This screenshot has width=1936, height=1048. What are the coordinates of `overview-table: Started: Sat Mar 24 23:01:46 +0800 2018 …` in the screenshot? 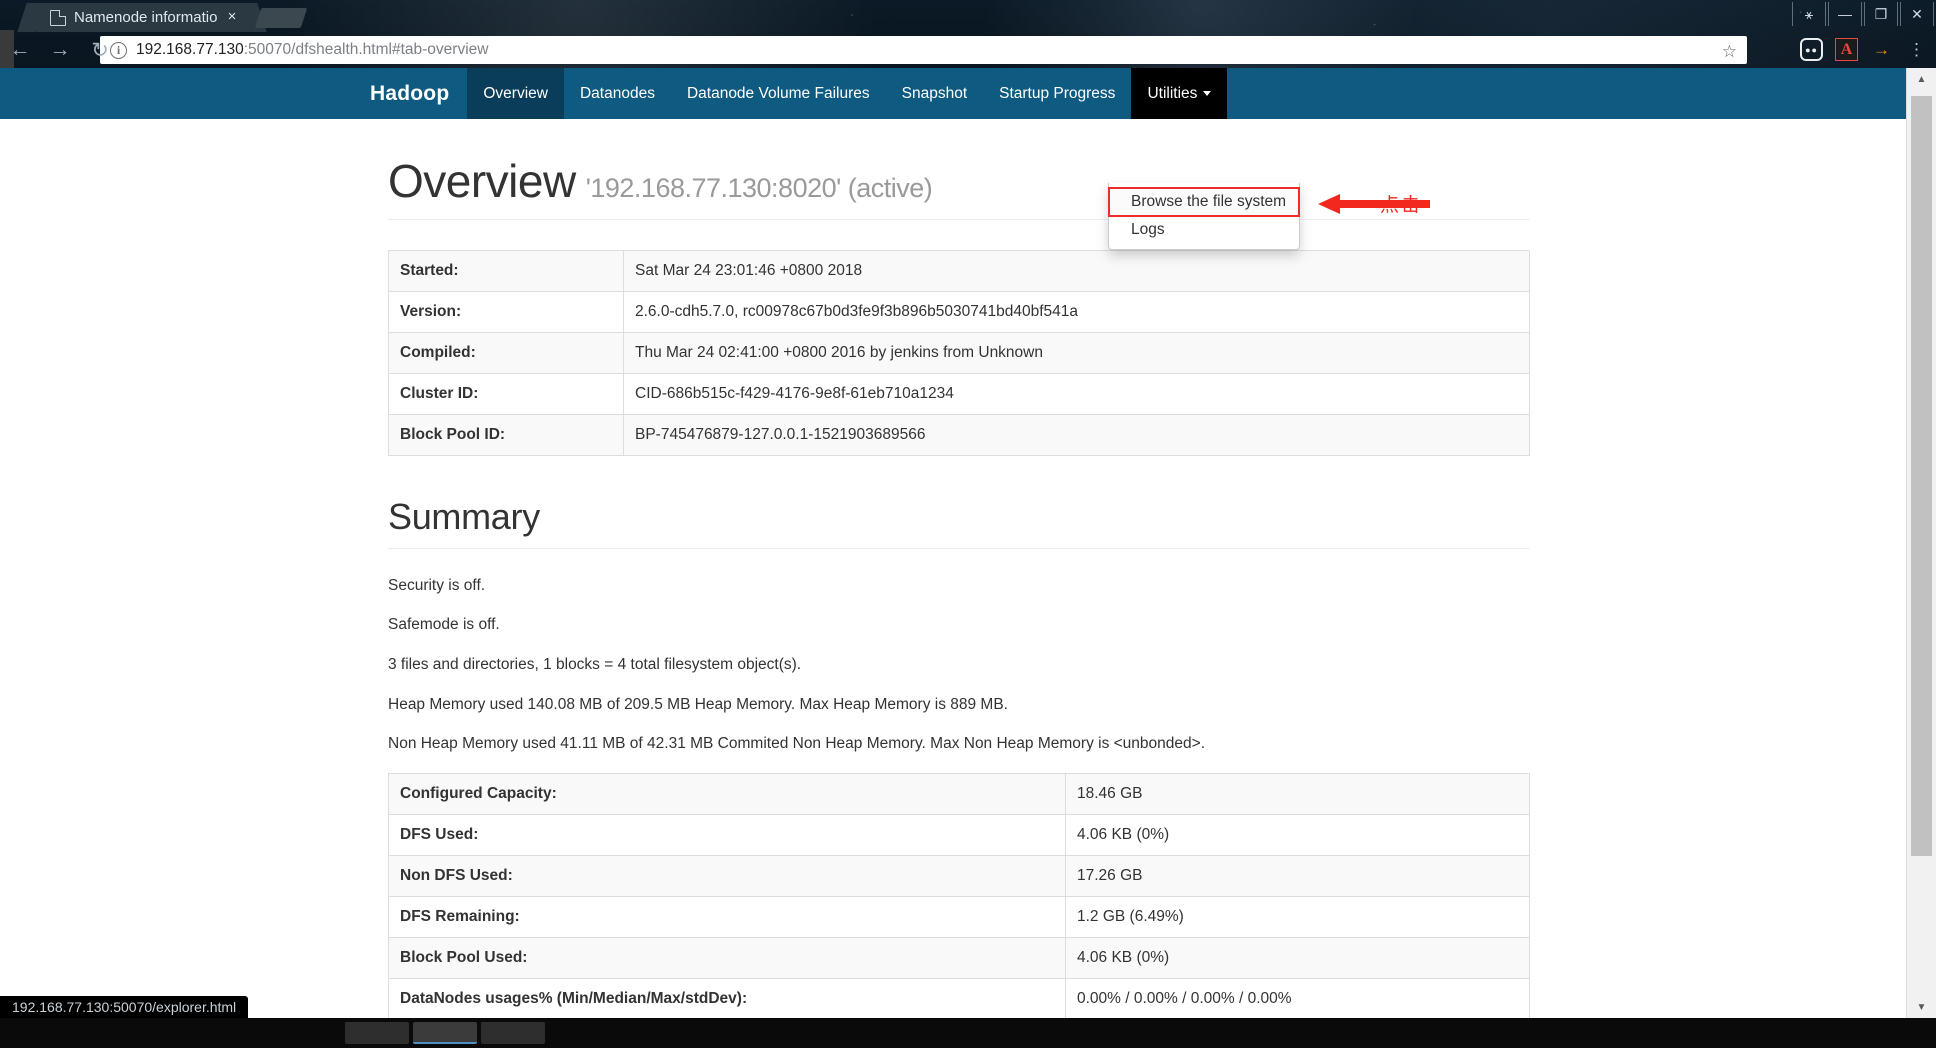 It's located at (959, 352).